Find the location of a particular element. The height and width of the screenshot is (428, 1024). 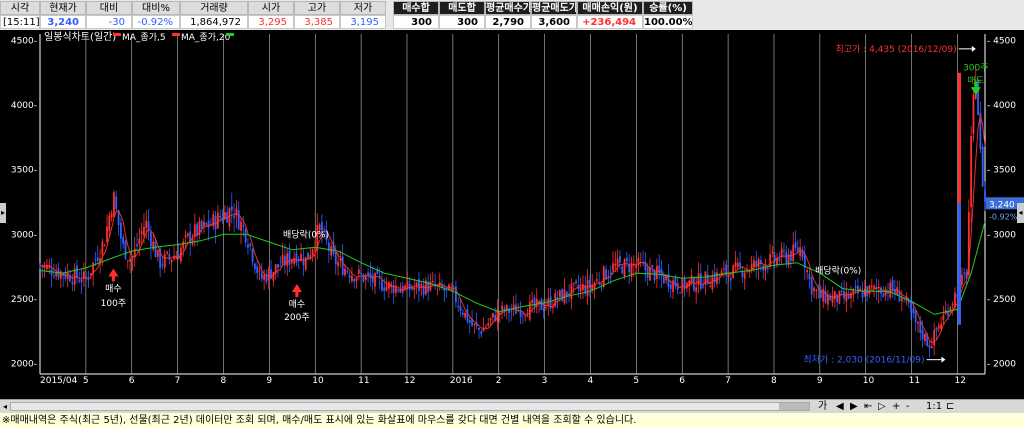

scroll-track is located at coordinates (410, 406).